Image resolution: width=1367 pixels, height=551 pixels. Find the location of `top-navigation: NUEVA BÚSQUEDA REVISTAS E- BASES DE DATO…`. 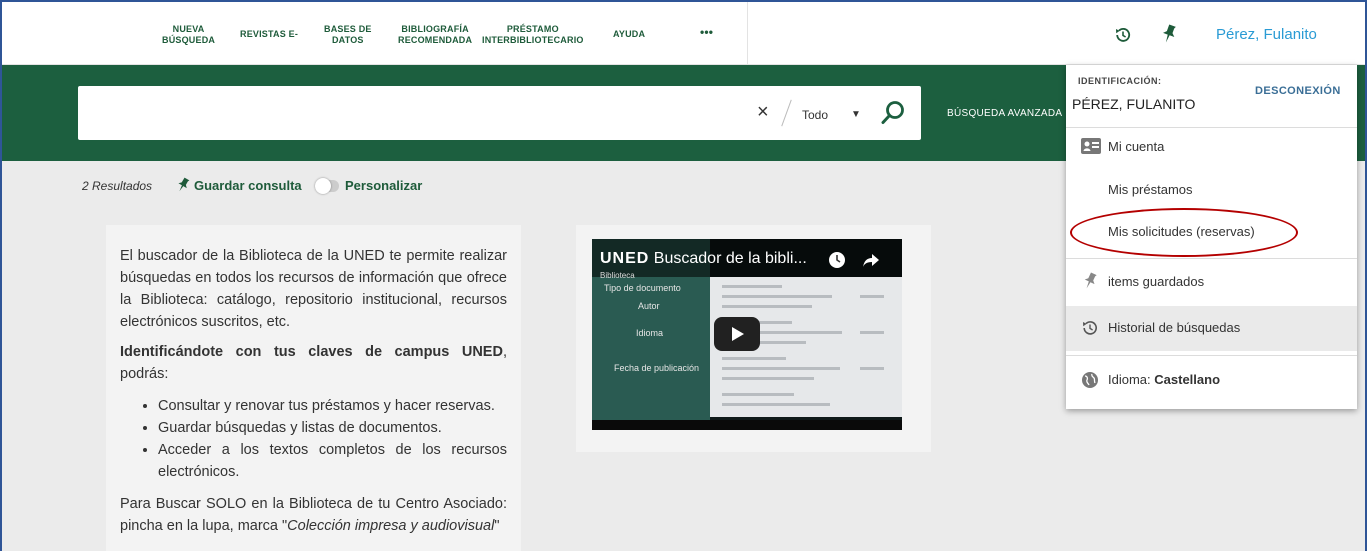

top-navigation: NUEVA BÚSQUEDA REVISTAS E- BASES DE DATO… is located at coordinates (683, 33).